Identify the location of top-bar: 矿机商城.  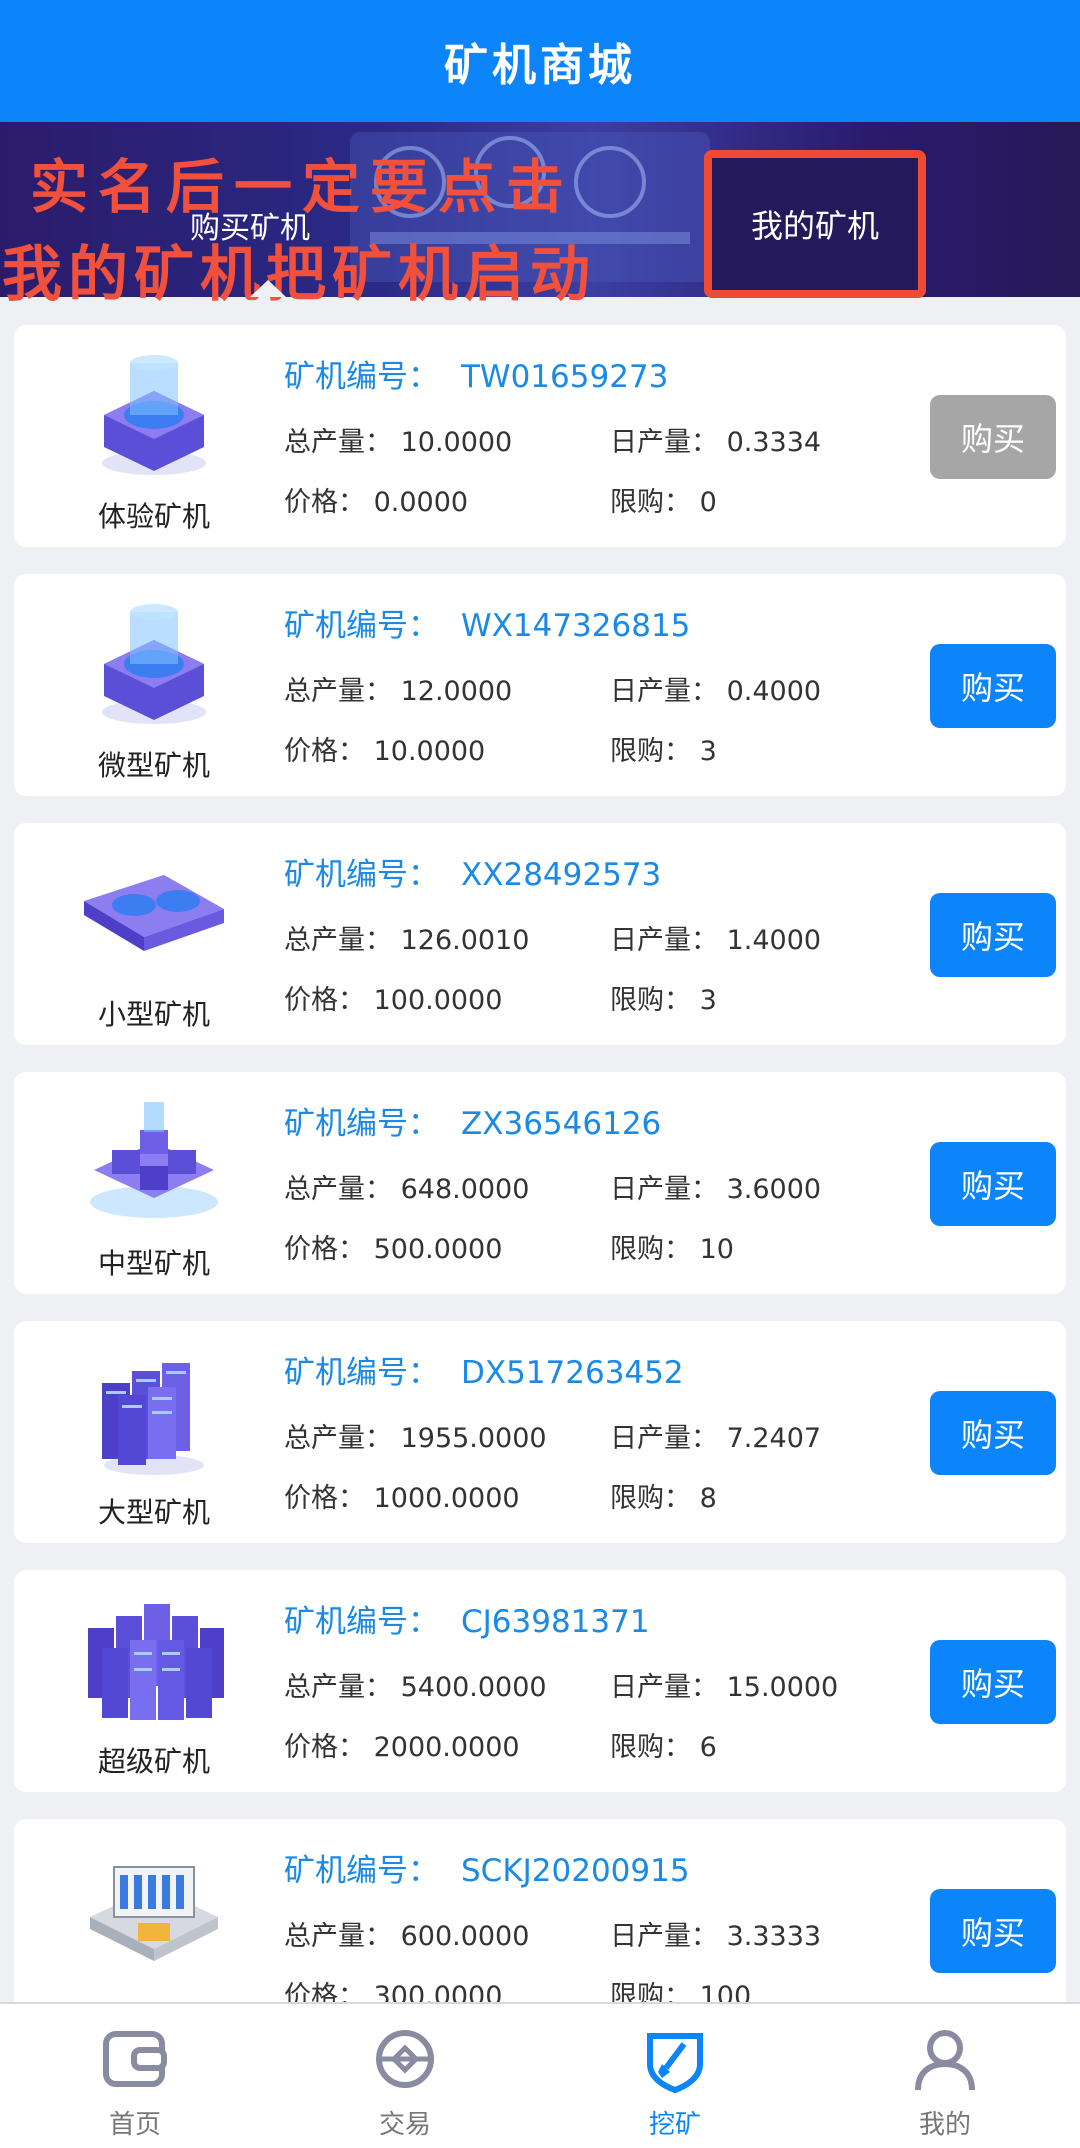
(540, 61).